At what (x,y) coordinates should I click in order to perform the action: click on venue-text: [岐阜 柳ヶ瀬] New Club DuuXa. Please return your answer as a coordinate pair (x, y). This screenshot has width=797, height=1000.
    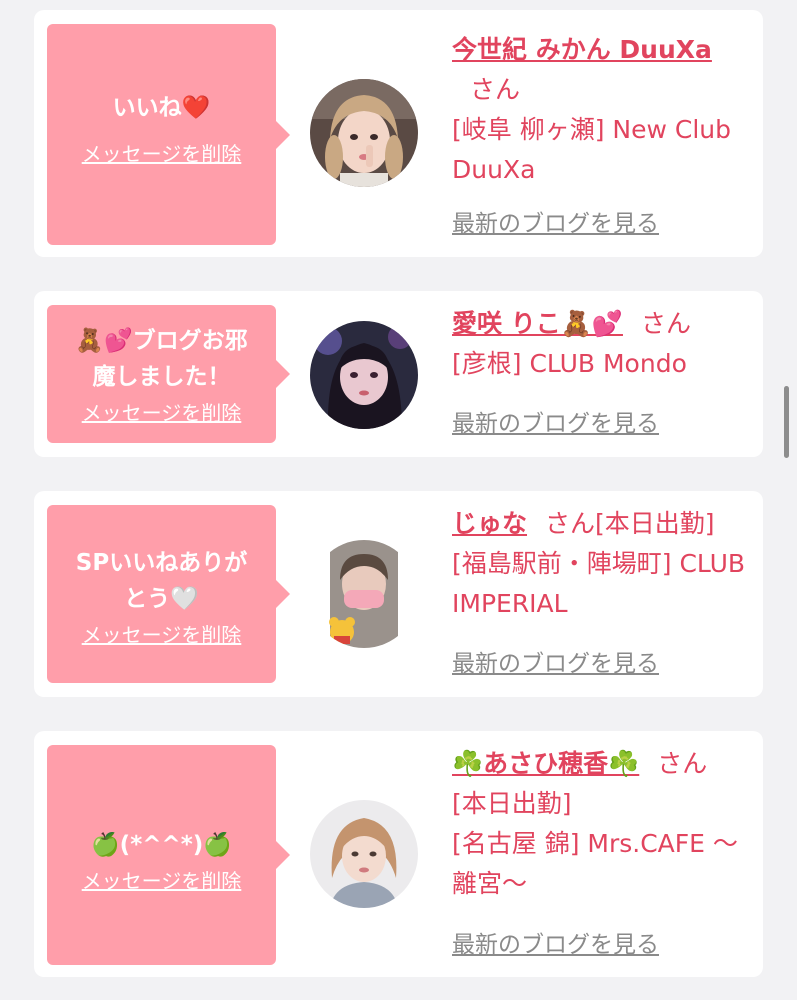
    Looking at the image, I should click on (591, 149).